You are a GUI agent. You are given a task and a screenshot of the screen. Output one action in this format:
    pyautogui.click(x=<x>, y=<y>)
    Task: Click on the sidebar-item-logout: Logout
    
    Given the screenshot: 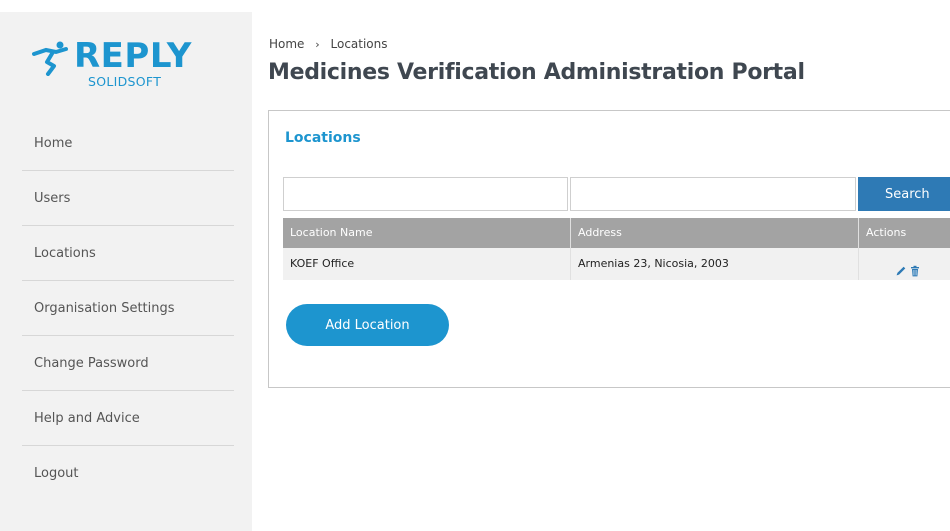 What is the action you would take?
    pyautogui.click(x=126, y=473)
    